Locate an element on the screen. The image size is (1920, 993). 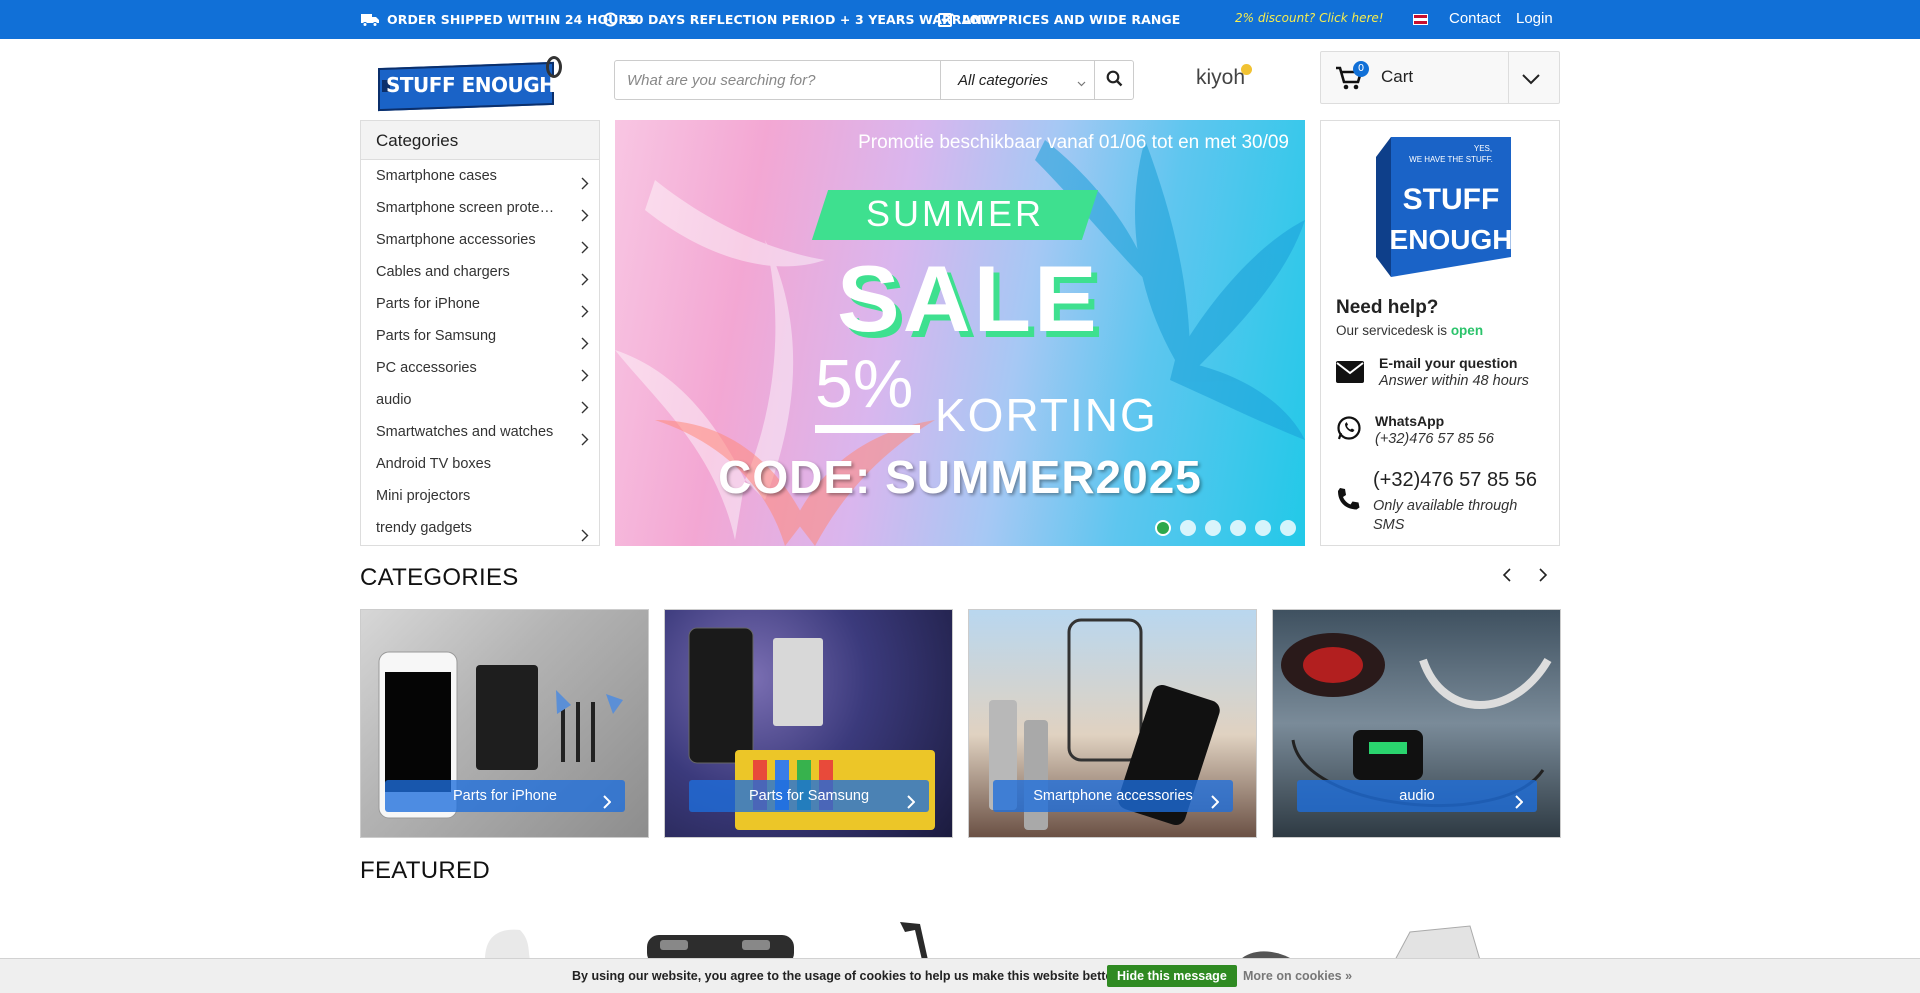
sidebar-category-label: Parts for Samsung is located at coordinates (436, 336).